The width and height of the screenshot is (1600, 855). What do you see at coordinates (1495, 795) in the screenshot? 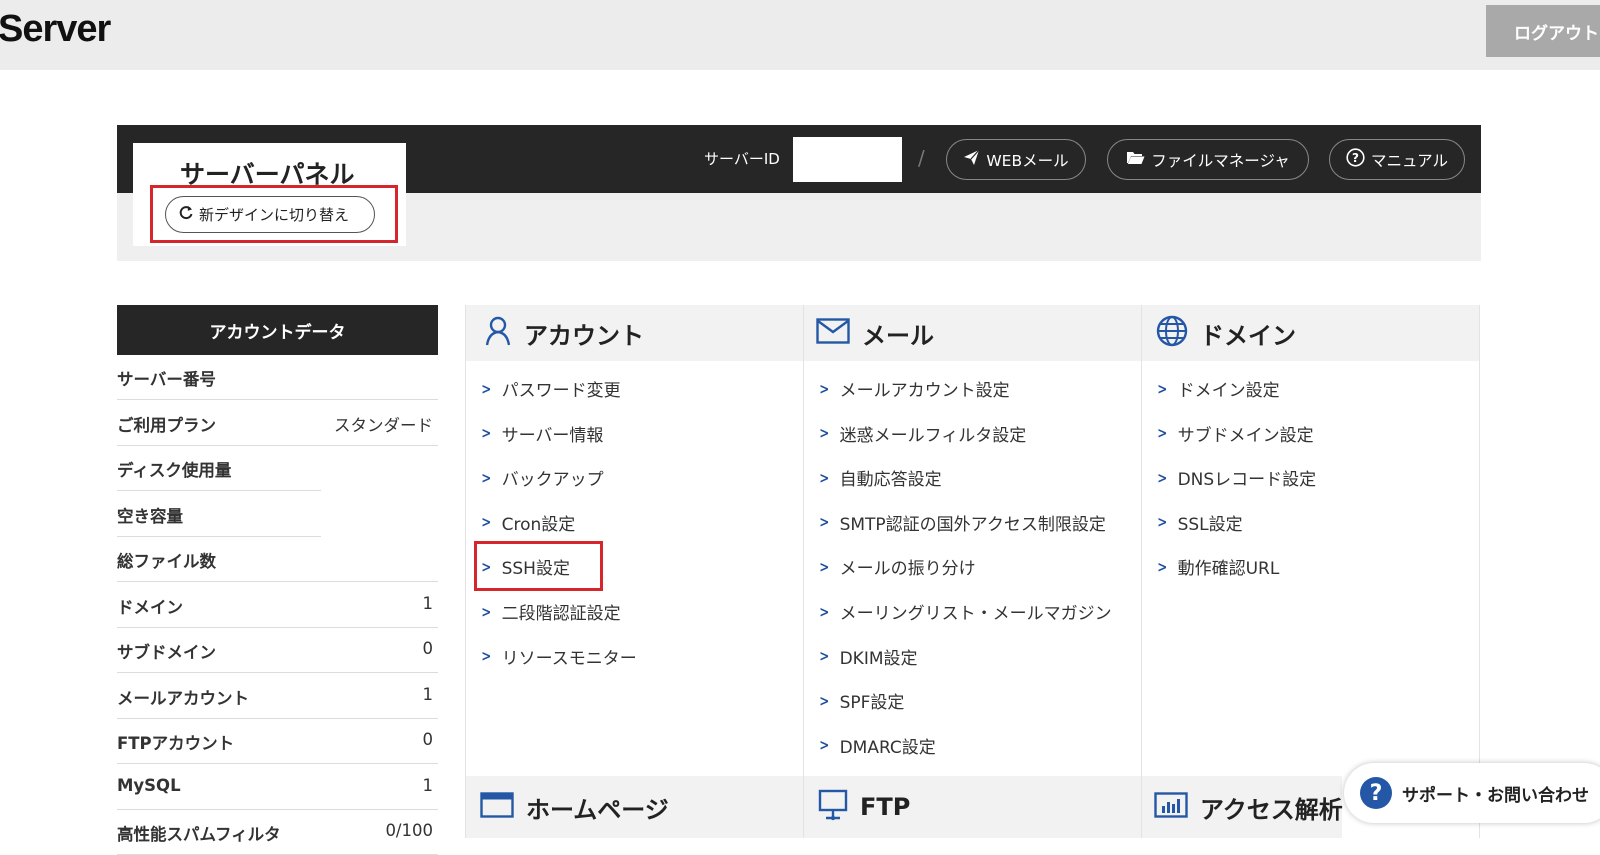
I see `support-label: サポート・お問い合わせ` at bounding box center [1495, 795].